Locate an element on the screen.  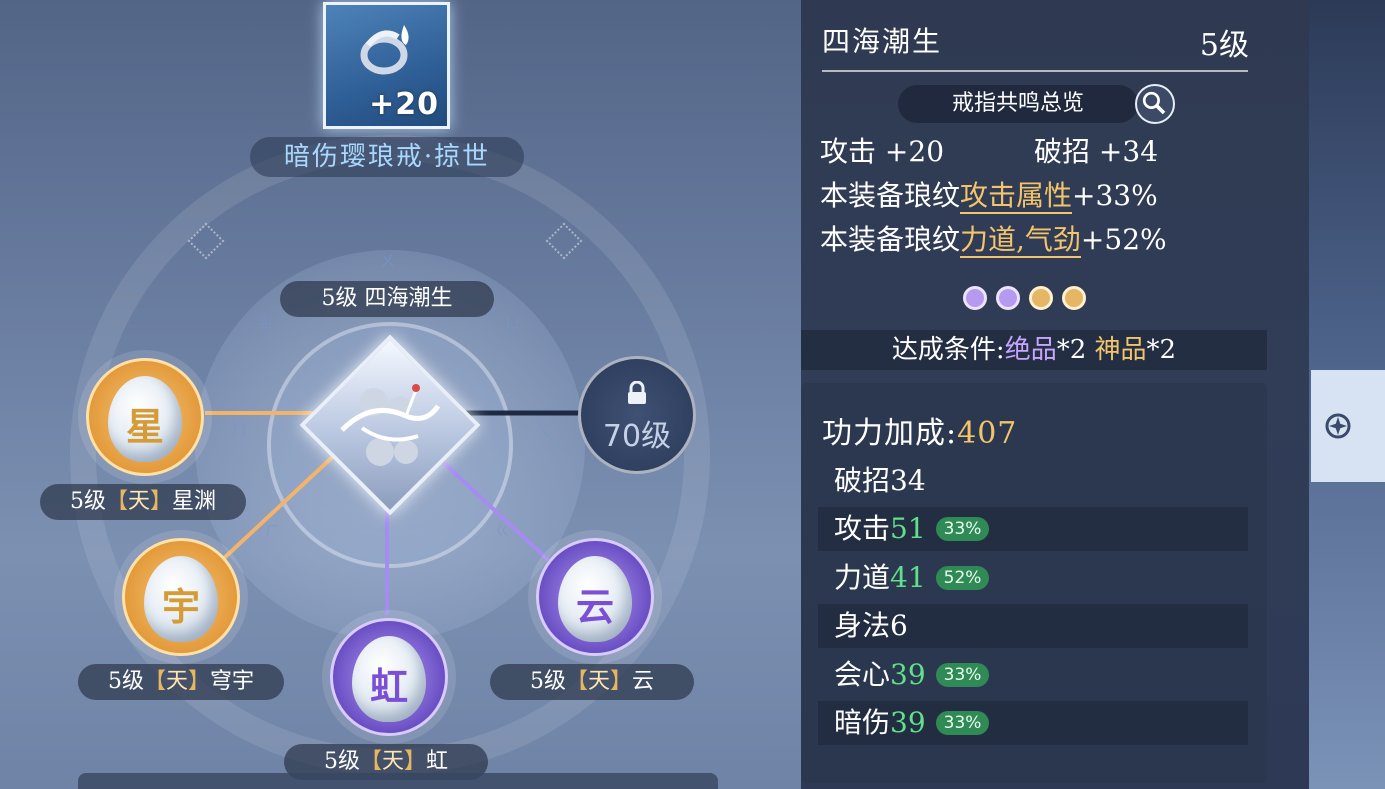
crane-emblem-icon is located at coordinates (390, 425).